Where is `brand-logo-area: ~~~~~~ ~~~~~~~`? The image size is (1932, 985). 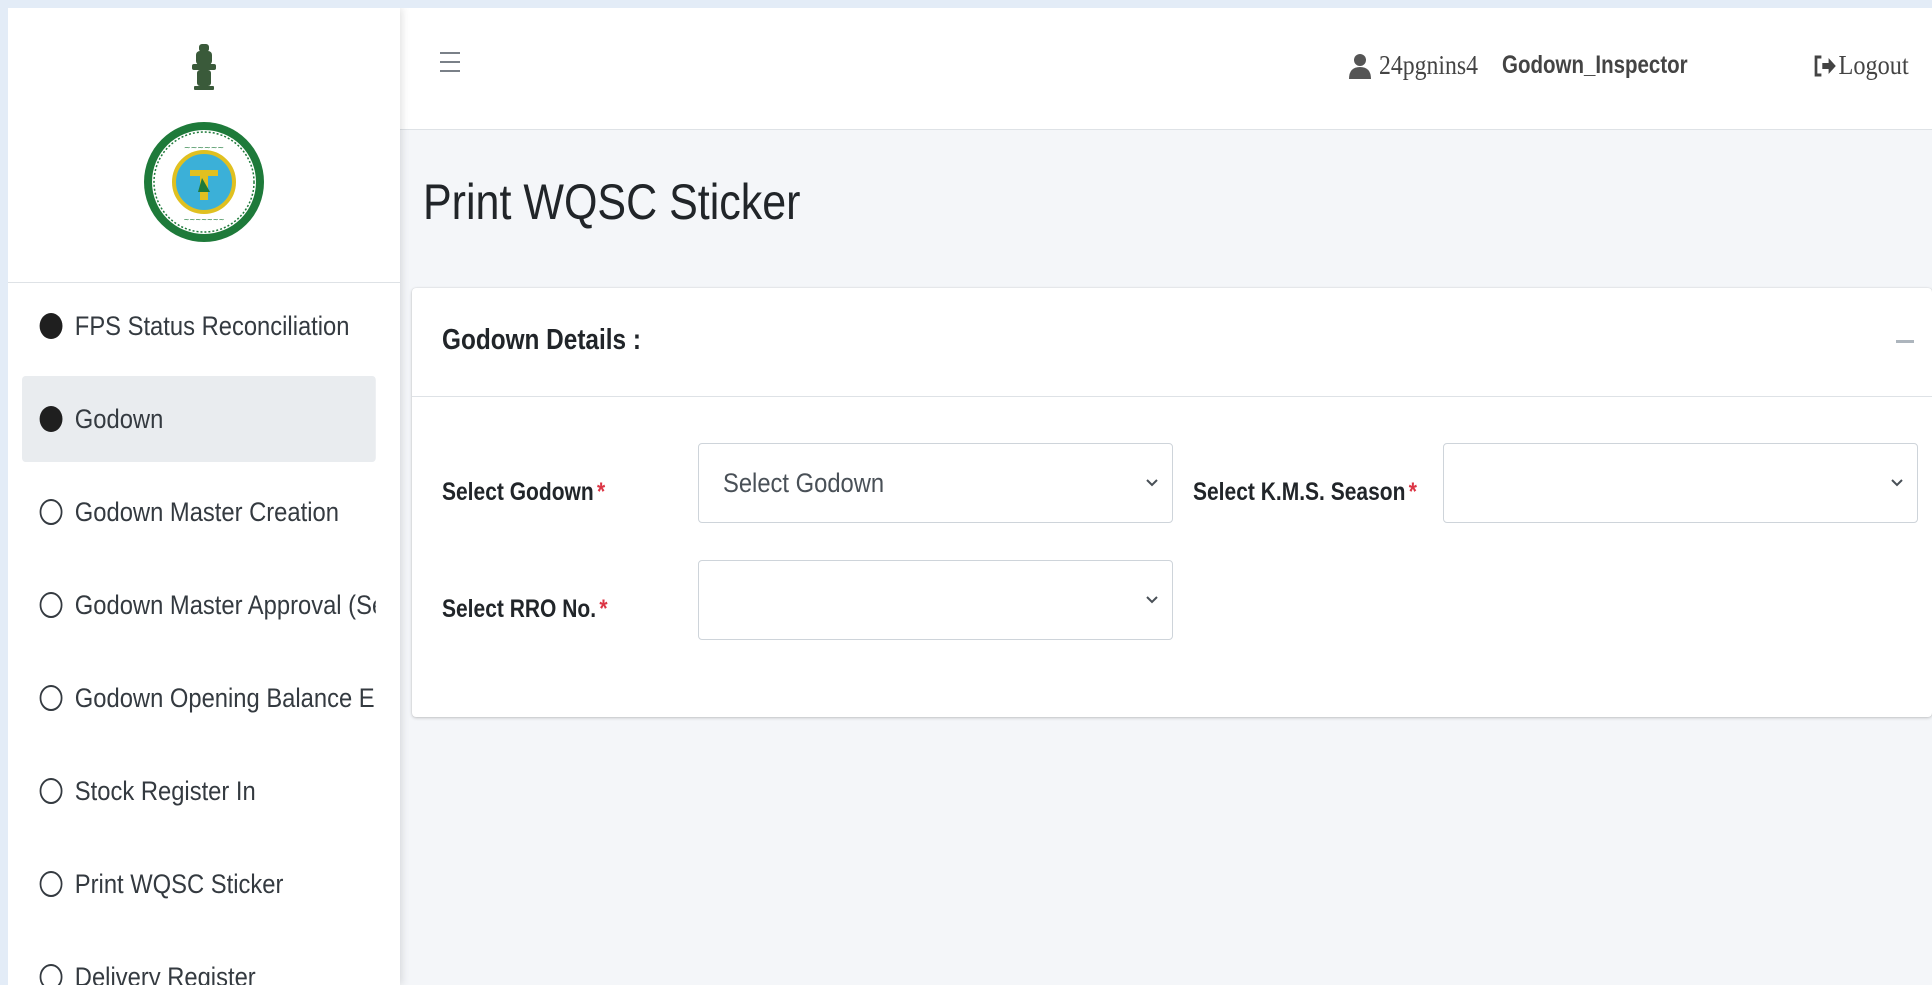
brand-logo-area: ~~~~~~ ~~~~~~~ is located at coordinates (204, 145).